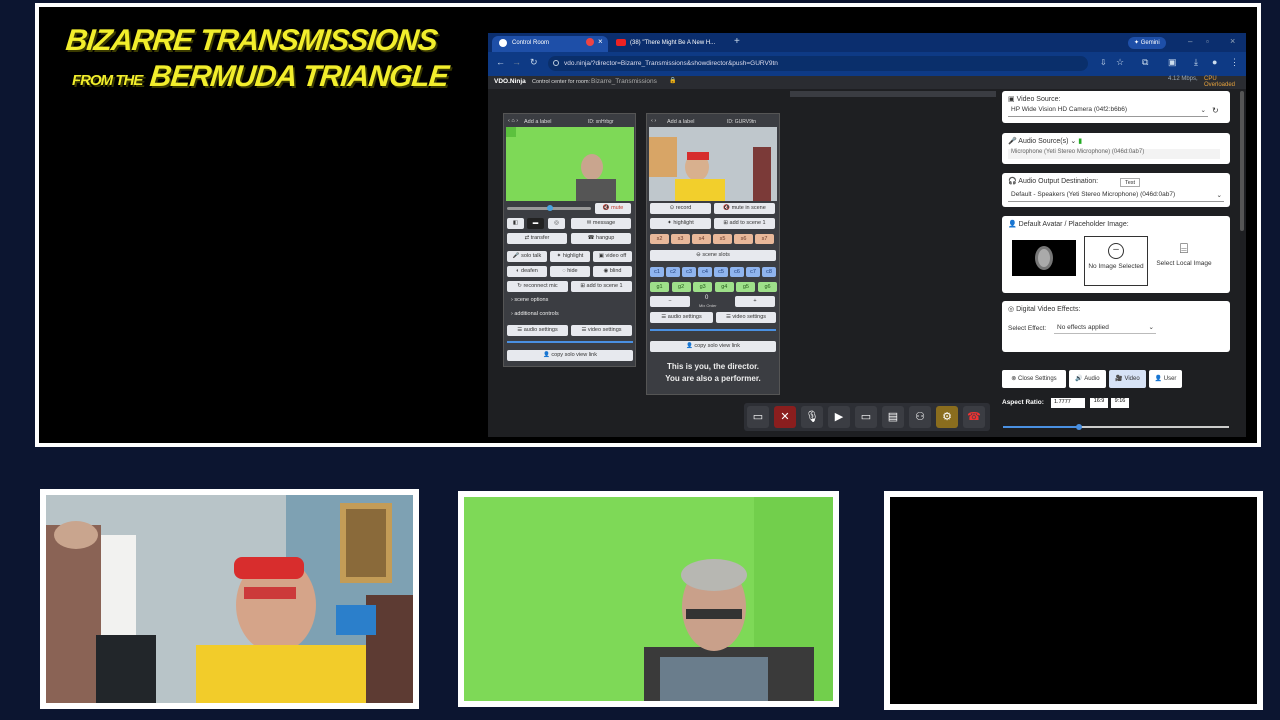 The image size is (1280, 720). I want to click on volume-slider, so click(549, 208).